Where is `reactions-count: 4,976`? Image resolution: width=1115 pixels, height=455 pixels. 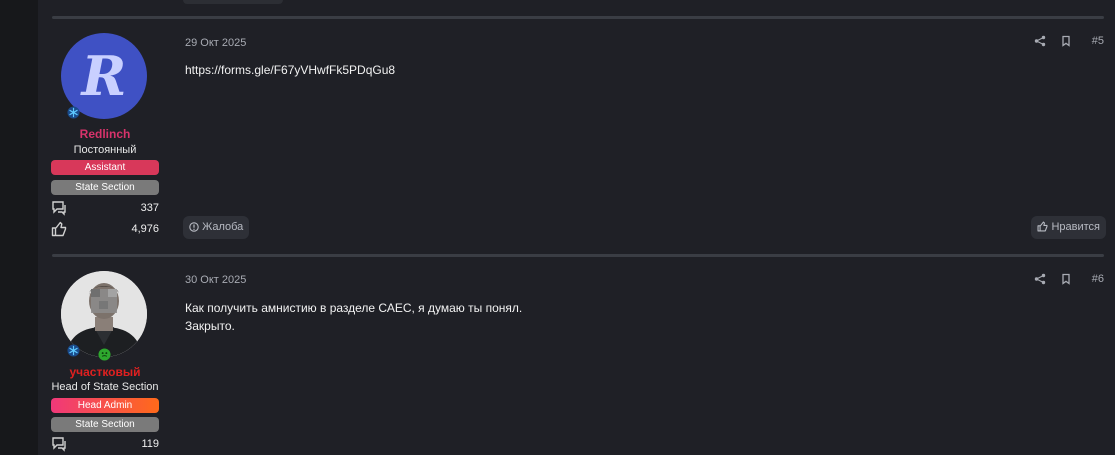
reactions-count: 4,976 is located at coordinates (145, 229).